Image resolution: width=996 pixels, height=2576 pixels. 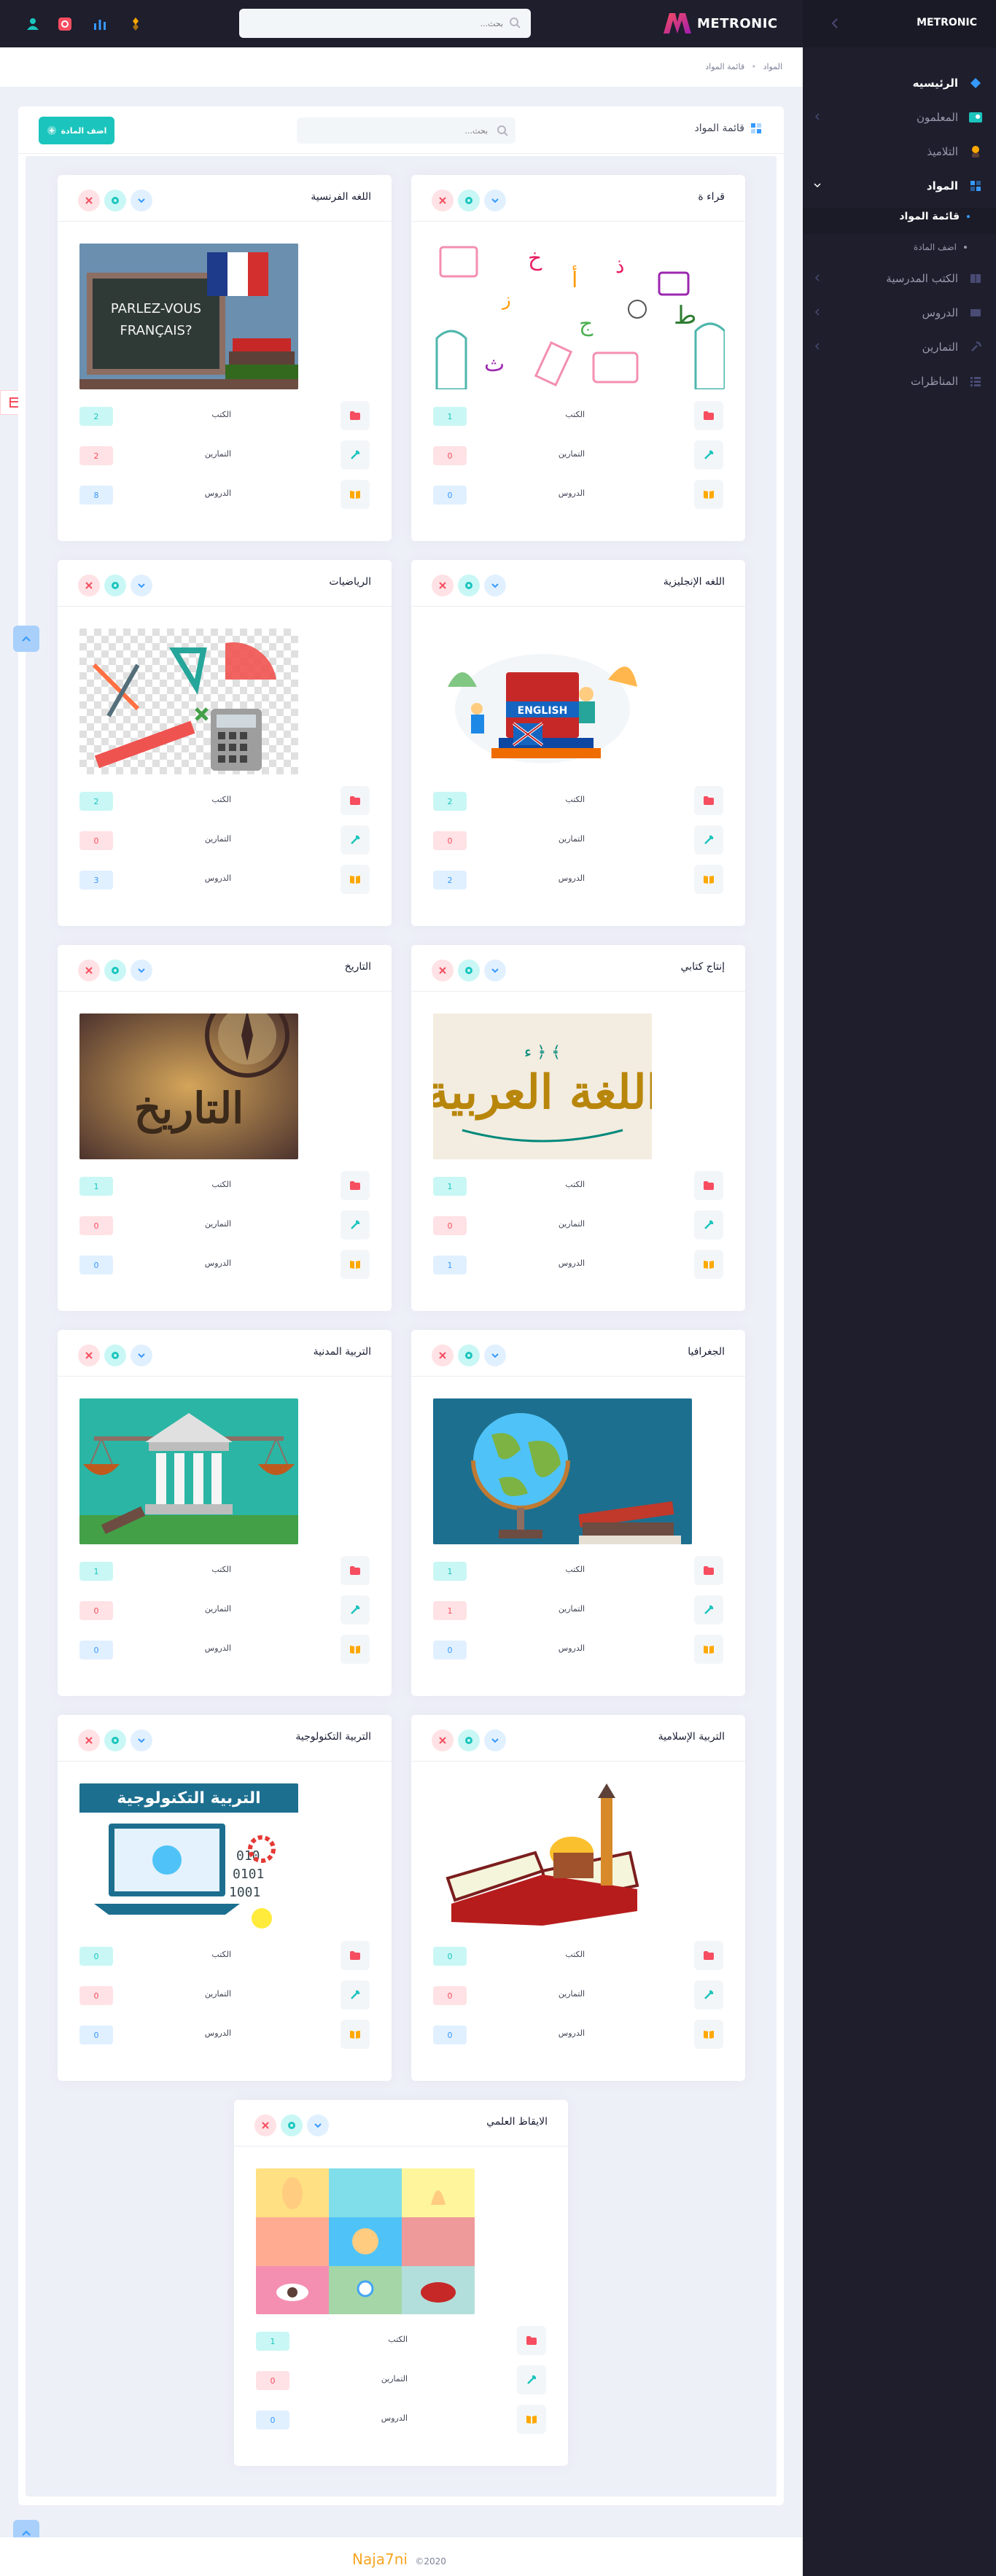 What do you see at coordinates (691, 1737) in the screenshot?
I see `subject-title: التربية الإسلامية` at bounding box center [691, 1737].